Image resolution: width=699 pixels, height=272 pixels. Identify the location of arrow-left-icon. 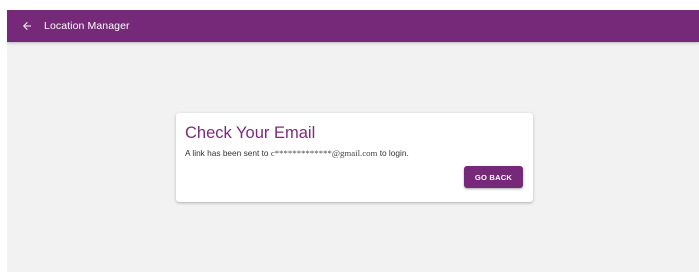
(27, 26).